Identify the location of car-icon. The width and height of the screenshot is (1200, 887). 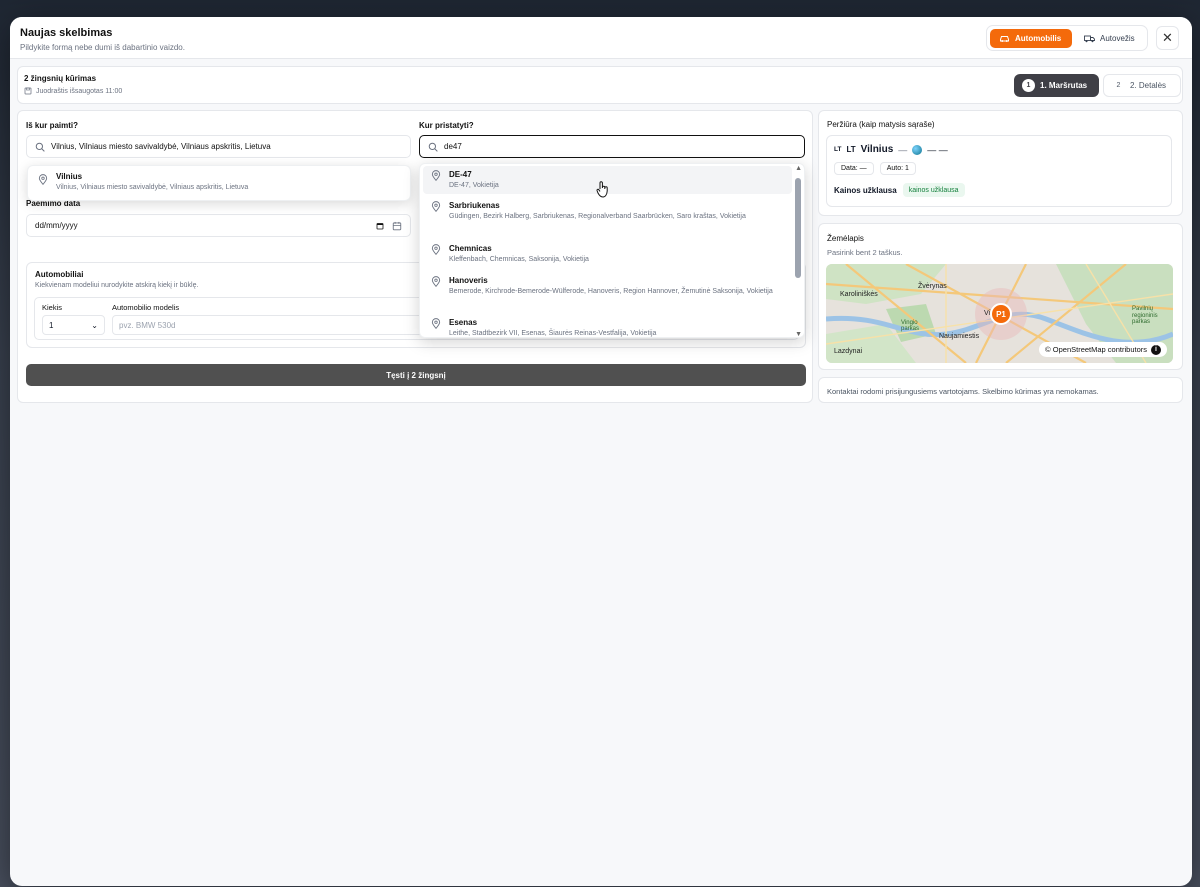
(1004, 39).